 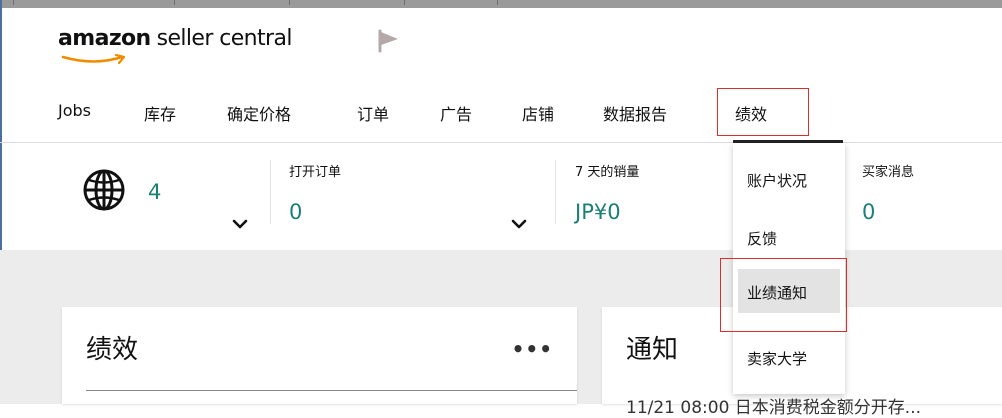 I want to click on globe-icon, so click(x=104, y=190).